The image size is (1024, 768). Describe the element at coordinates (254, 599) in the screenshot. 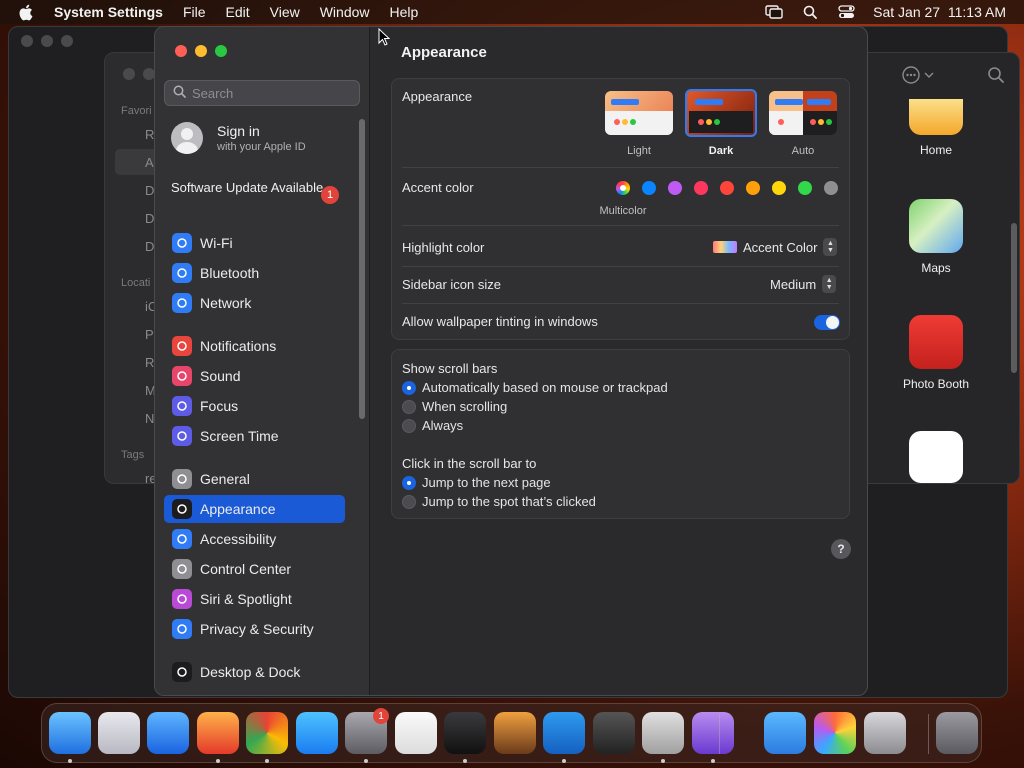

I see `sidebar-item-siri-spotlight: Siri & Spotlight` at that location.